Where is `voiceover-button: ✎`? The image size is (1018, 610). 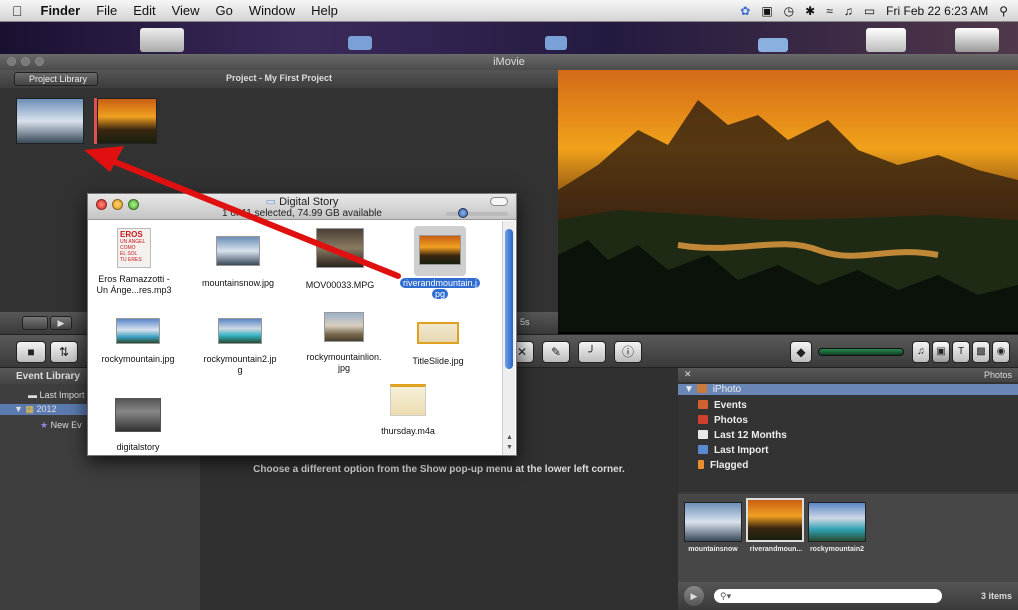
voiceover-button: ✎ is located at coordinates (556, 352).